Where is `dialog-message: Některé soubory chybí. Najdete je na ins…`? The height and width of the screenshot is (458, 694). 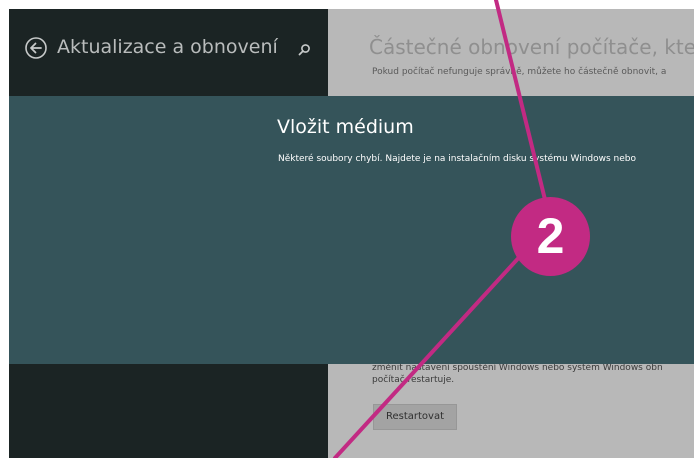 dialog-message: Některé soubory chybí. Najdete je na ins… is located at coordinates (457, 159).